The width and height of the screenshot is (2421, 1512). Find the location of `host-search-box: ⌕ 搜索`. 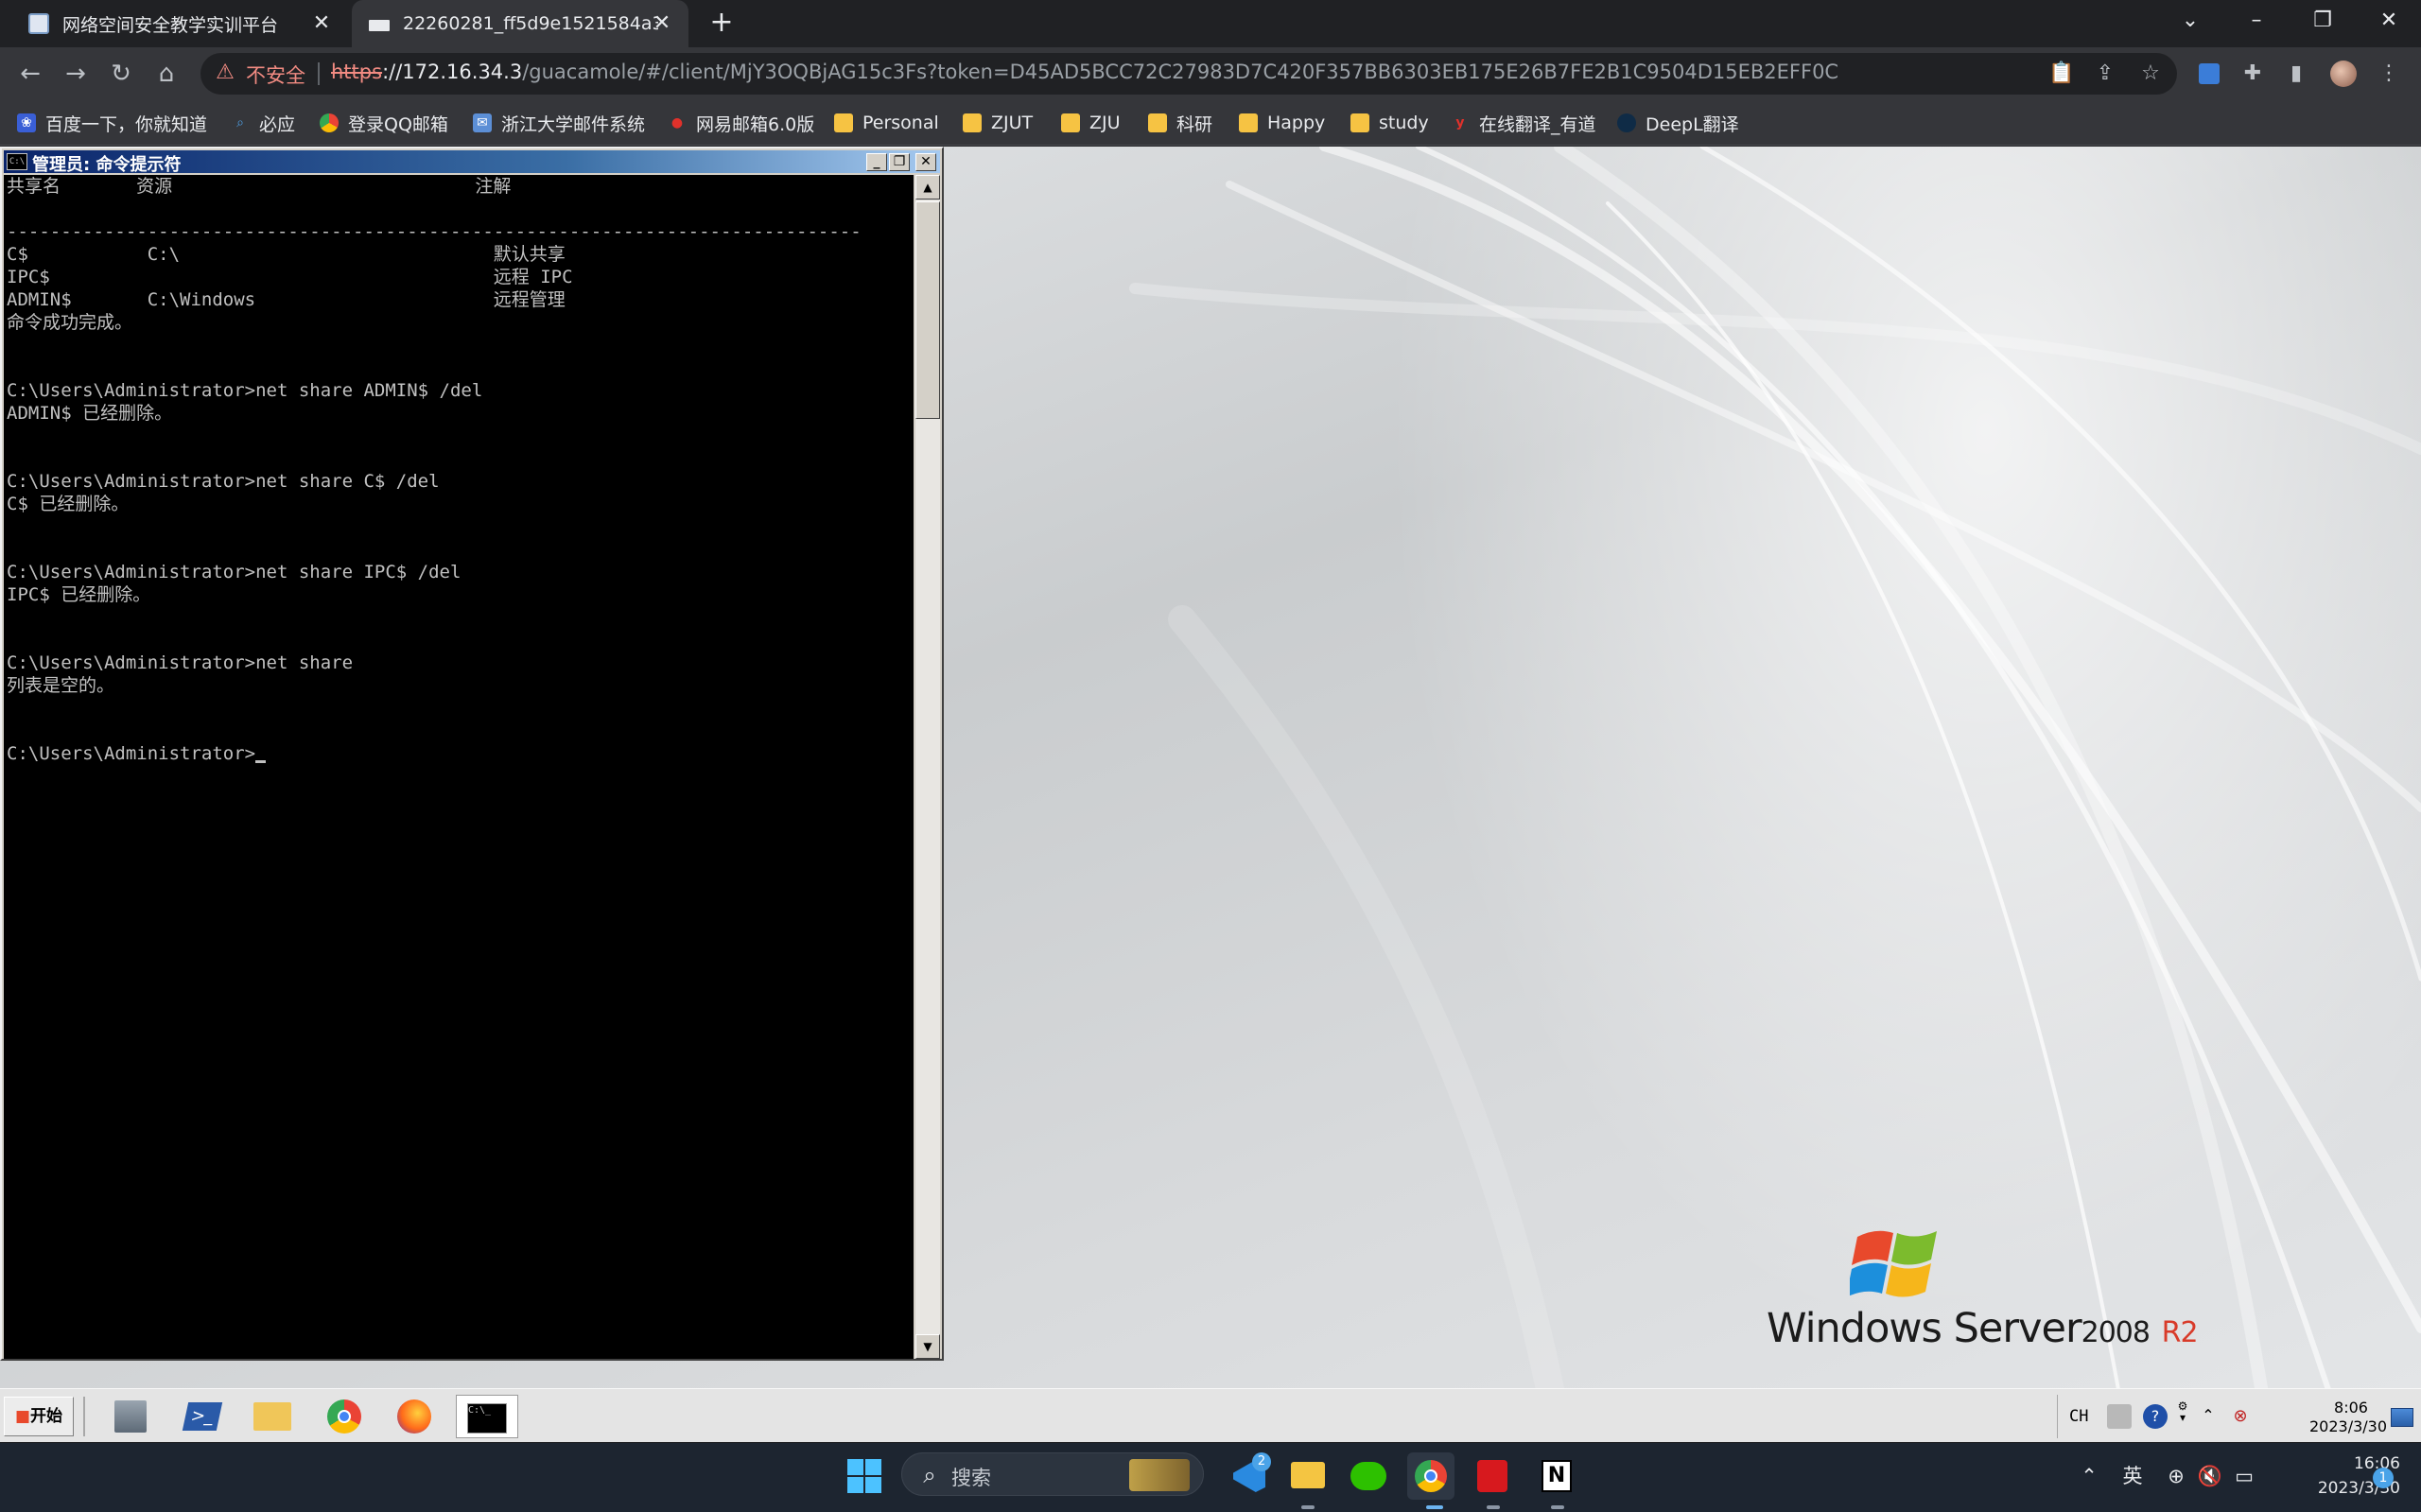

host-search-box: ⌕ 搜索 is located at coordinates (1052, 1474).